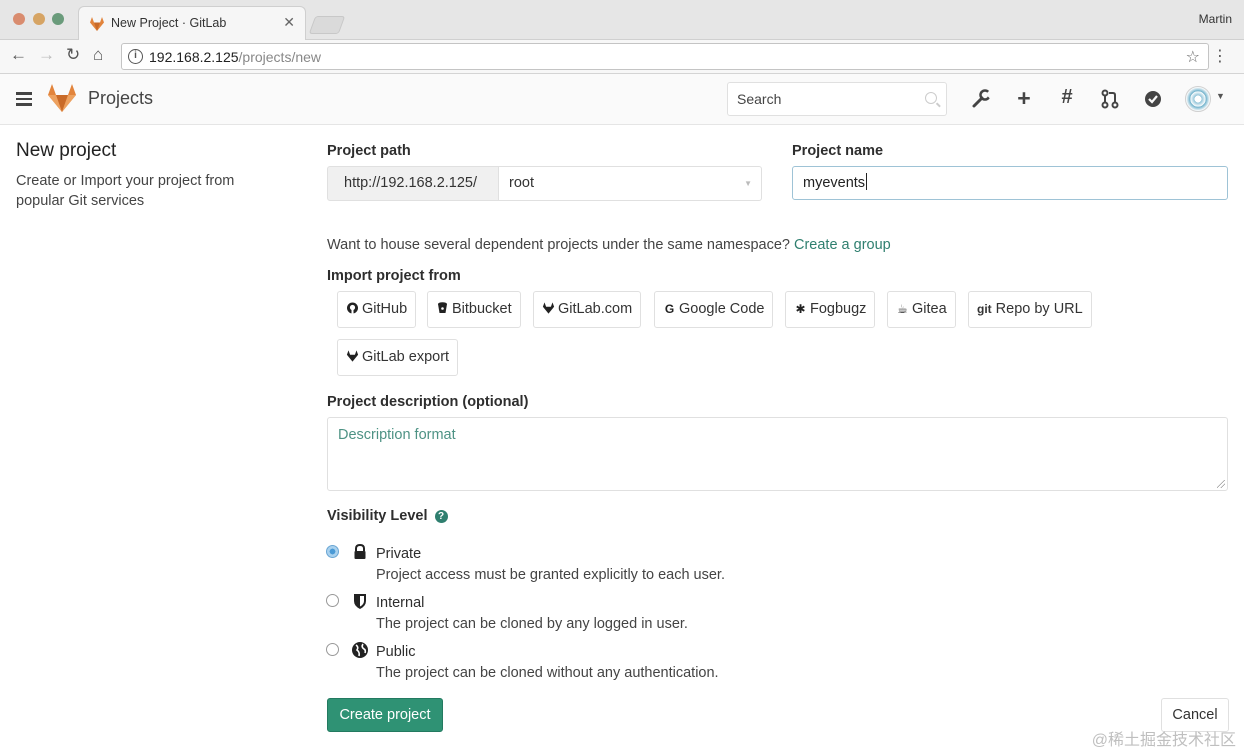 This screenshot has height=752, width=1244. What do you see at coordinates (394, 276) in the screenshot?
I see `import-label: Import project from` at bounding box center [394, 276].